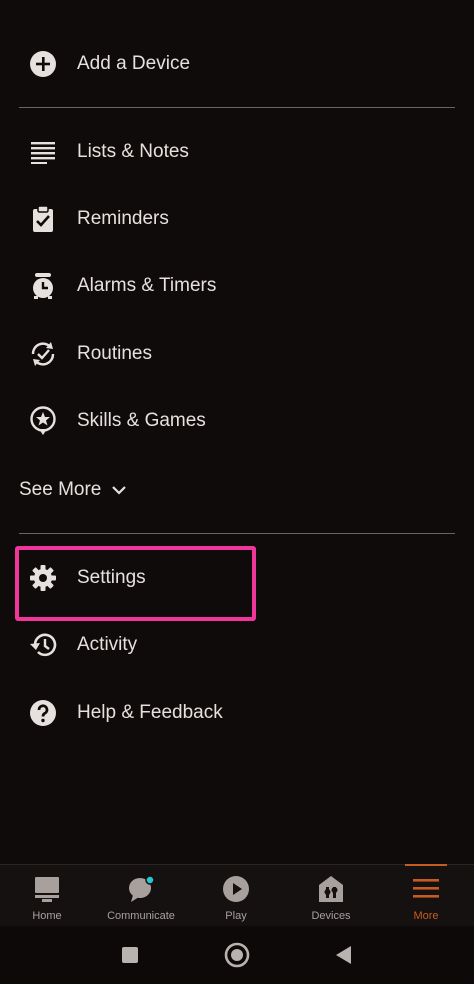  What do you see at coordinates (331, 889) in the screenshot?
I see `devices-icon` at bounding box center [331, 889].